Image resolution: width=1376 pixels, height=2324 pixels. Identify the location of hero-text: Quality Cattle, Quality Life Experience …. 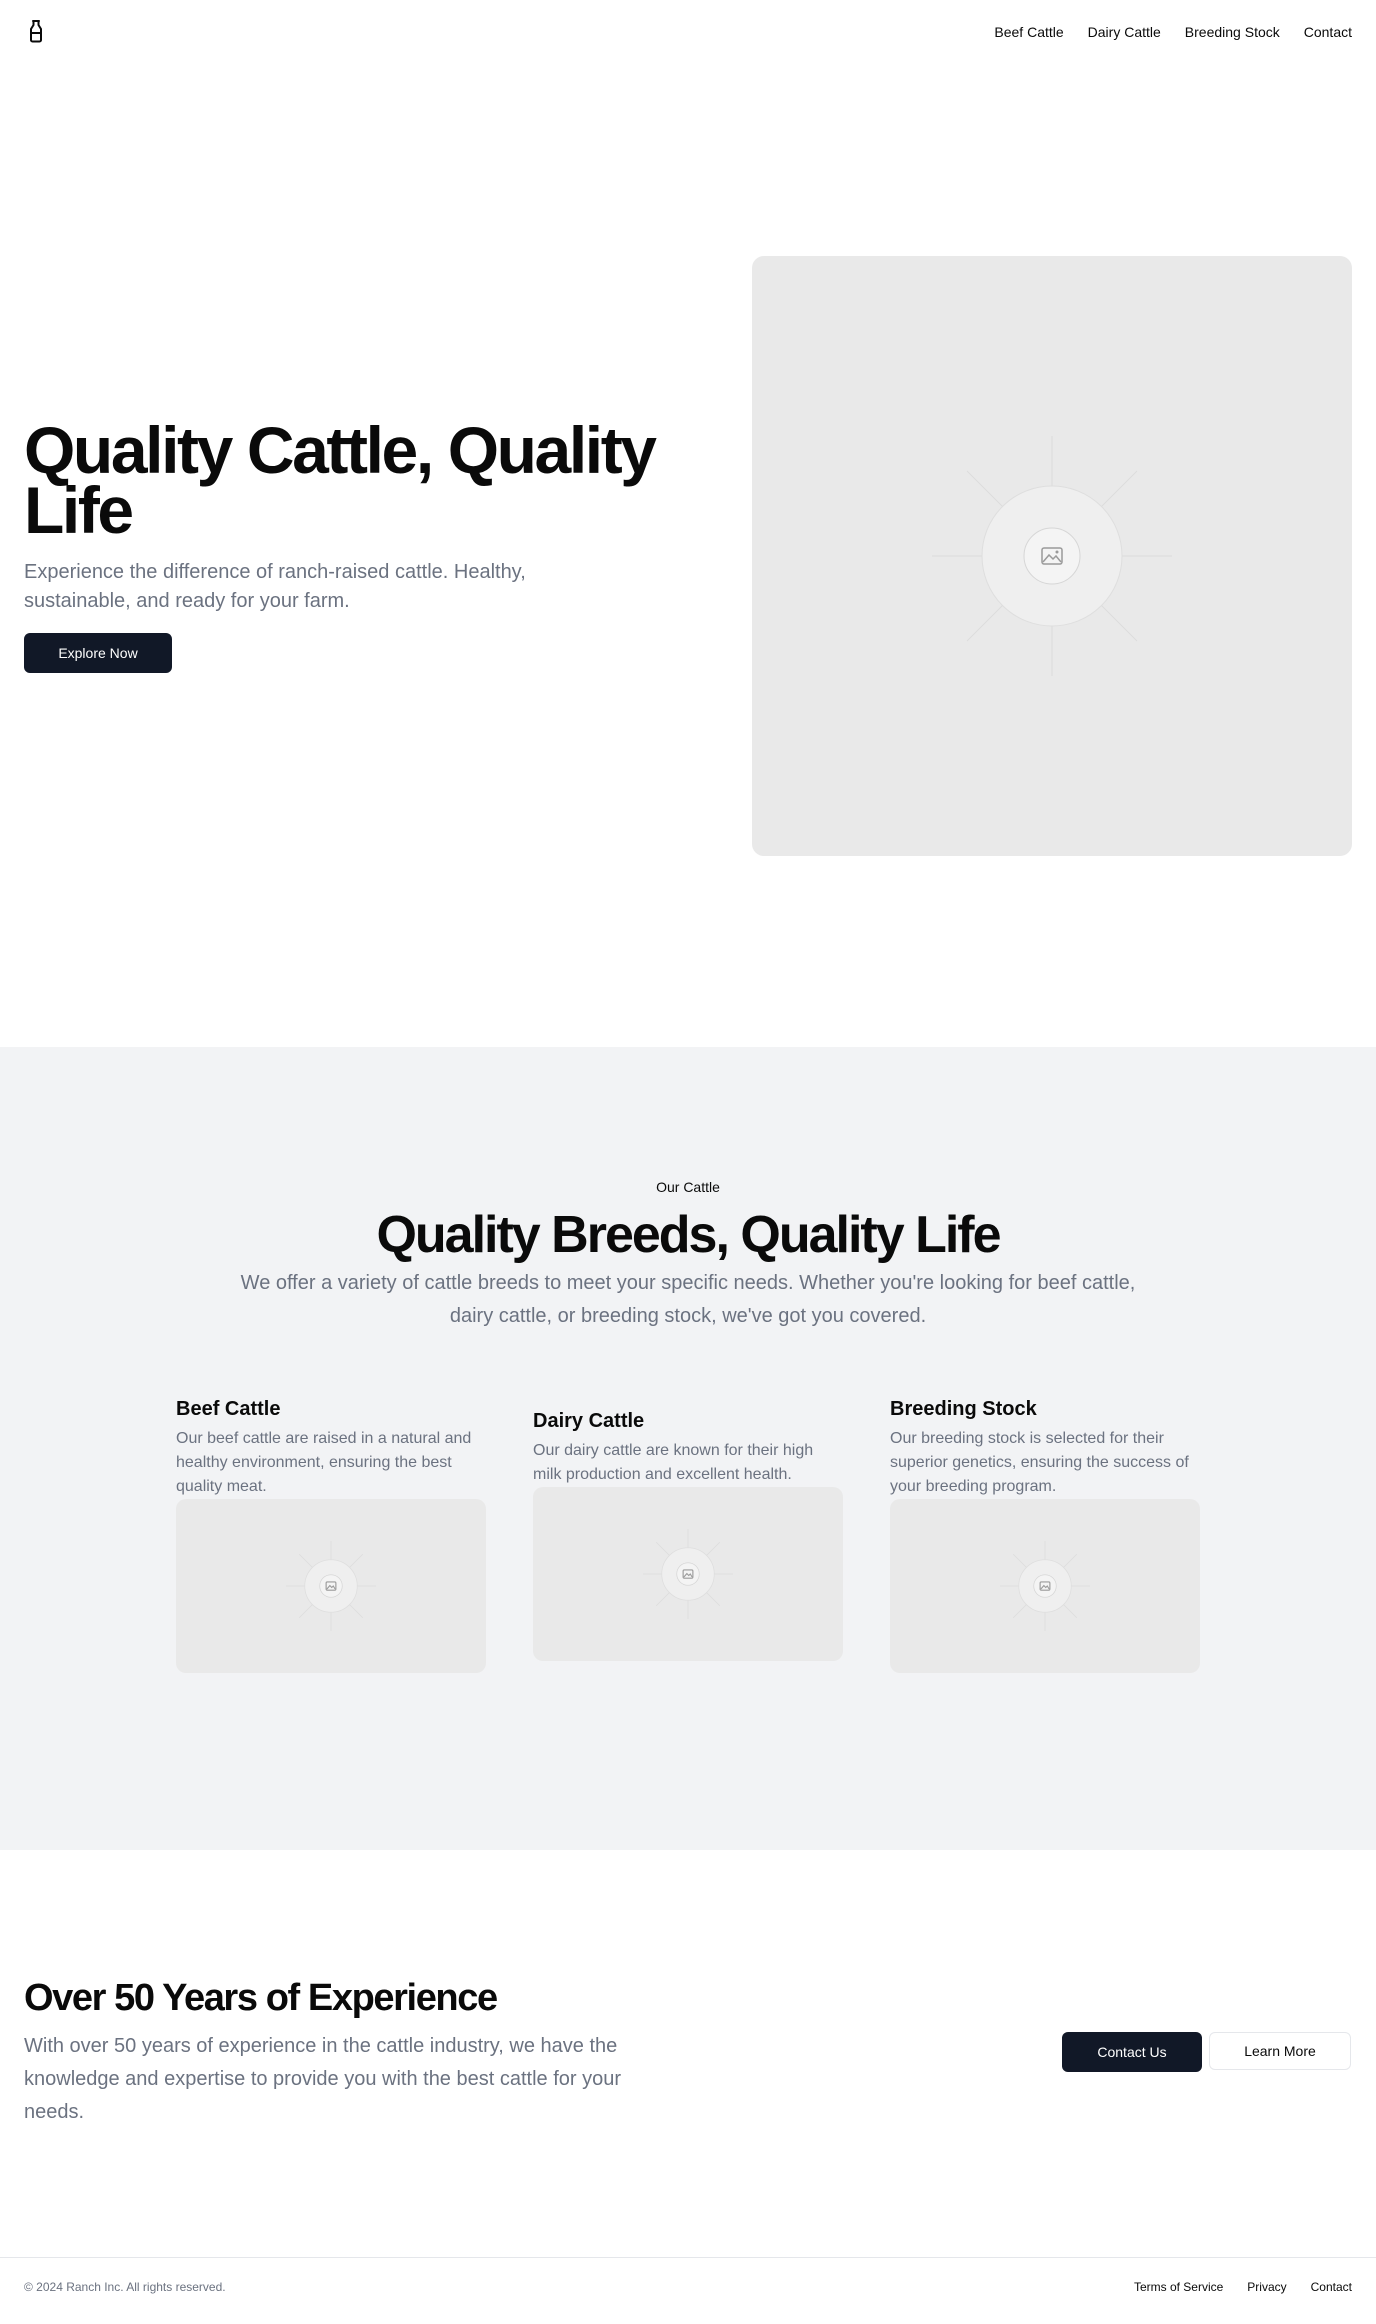
(344, 543).